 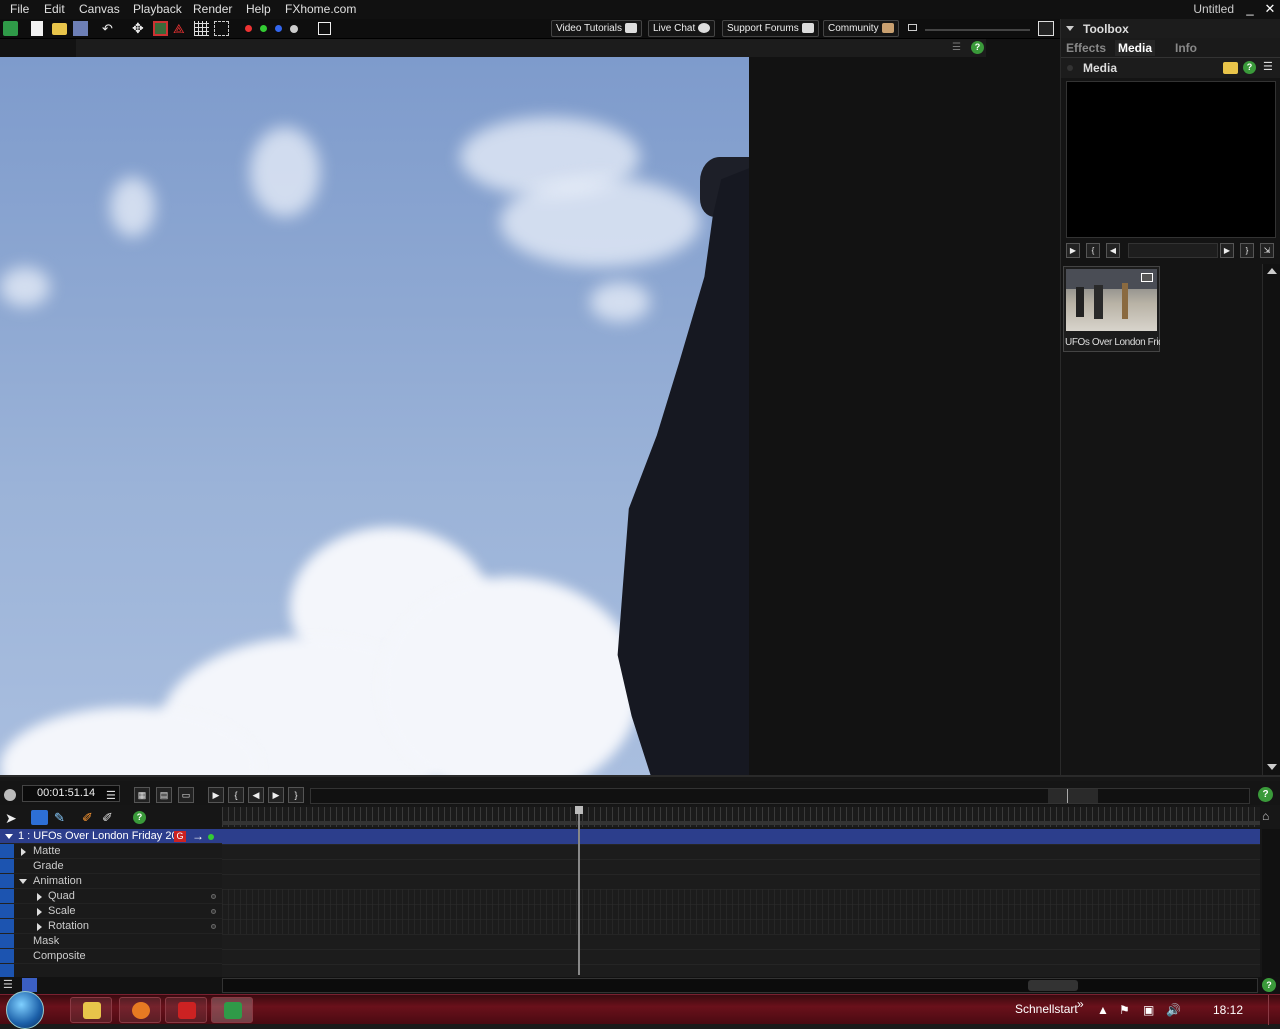 I want to click on path-icon: ⟁, so click(x=180, y=28).